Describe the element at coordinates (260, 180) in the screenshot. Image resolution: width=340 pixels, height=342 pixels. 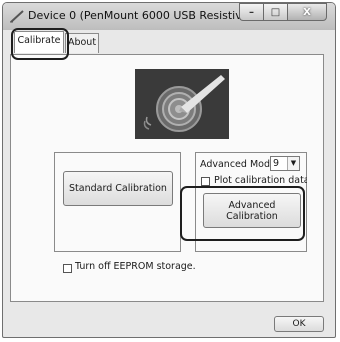
I see `plot-calibration-label: Plot calibration data` at that location.